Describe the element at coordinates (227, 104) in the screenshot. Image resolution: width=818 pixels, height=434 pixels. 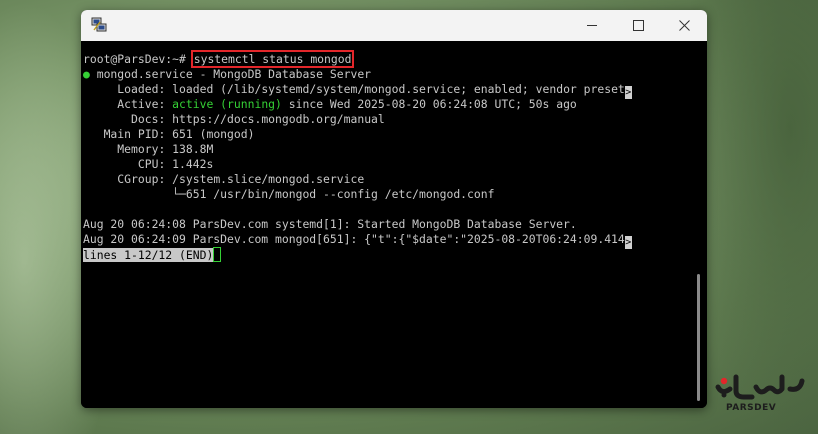
I see `active-state: active (running)` at that location.